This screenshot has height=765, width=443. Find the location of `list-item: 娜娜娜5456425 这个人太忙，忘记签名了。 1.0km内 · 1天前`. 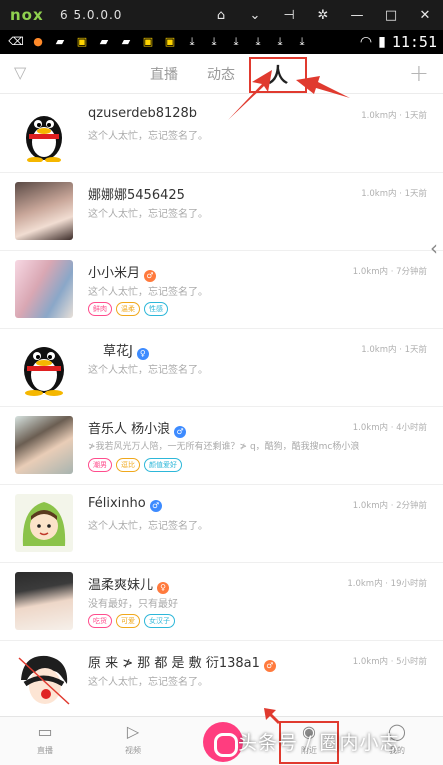

list-item: 娜娜娜5456425 这个人太忙，忘记签名了。 1.0km内 · 1天前 is located at coordinates (221, 212).